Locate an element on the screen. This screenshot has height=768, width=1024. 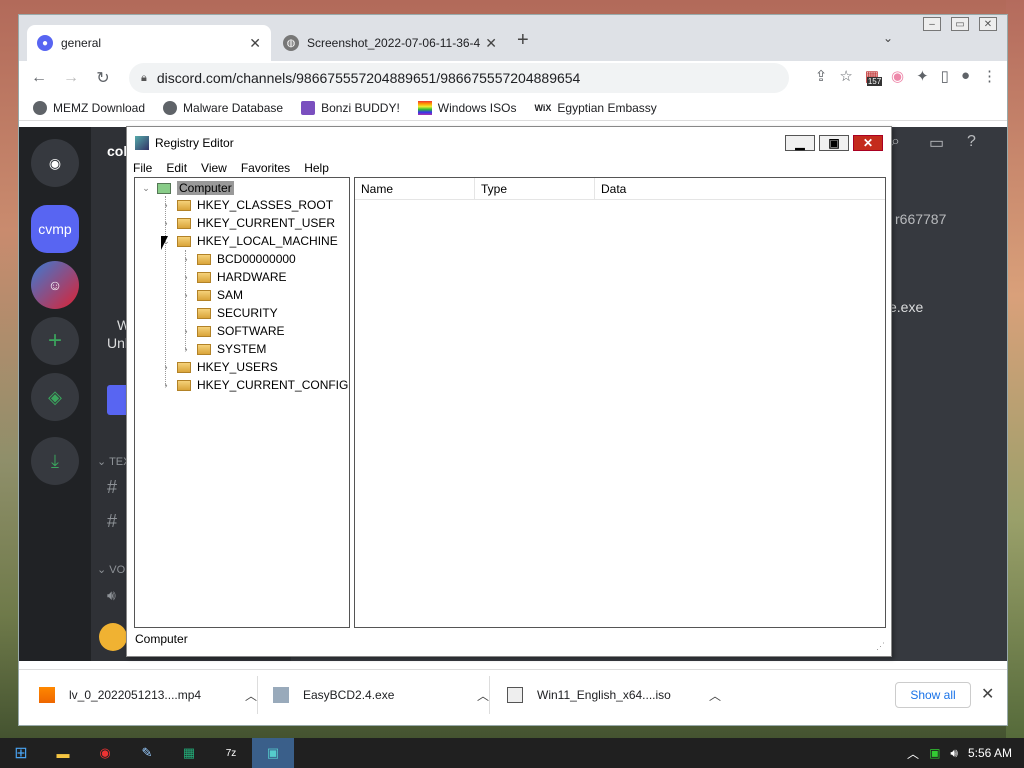
add-server-icon: + is located at coordinates (55, 341).